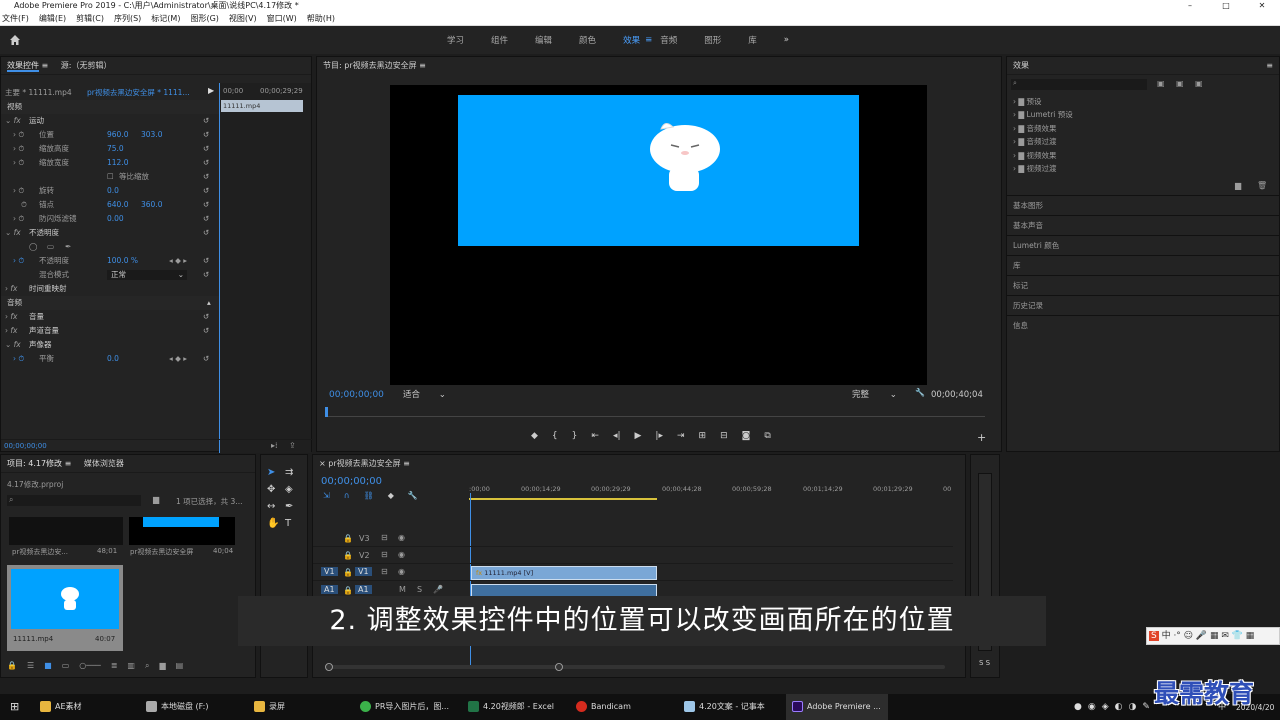 The width and height of the screenshot is (1280, 720). I want to click on ws-tab-graphics: 图形, so click(712, 40).